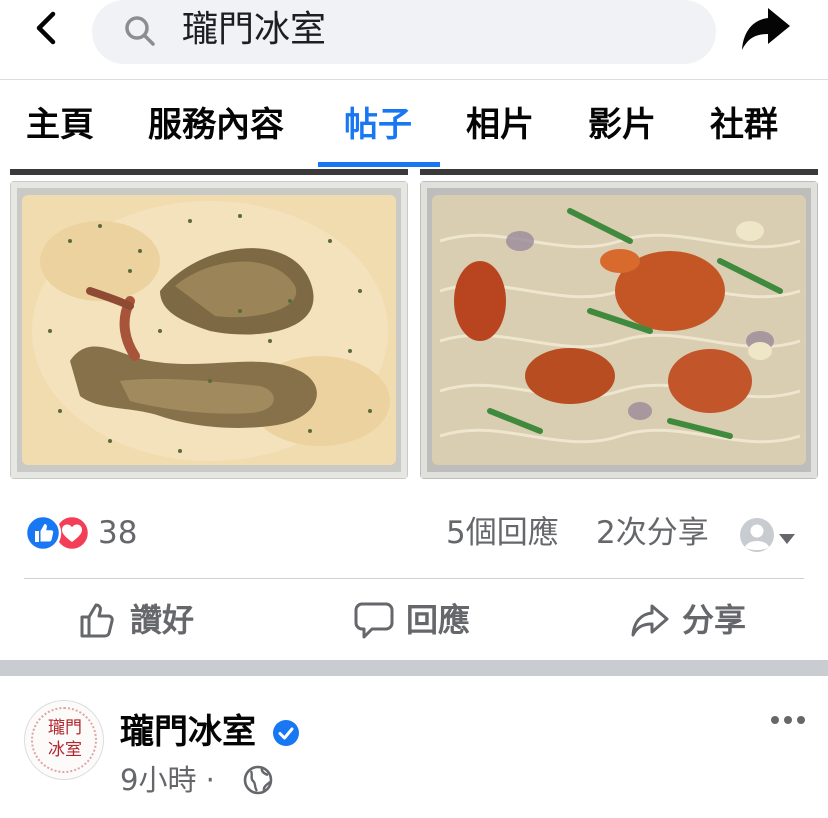 The height and width of the screenshot is (818, 828). What do you see at coordinates (744, 125) in the screenshot?
I see `tab-community: 社群` at bounding box center [744, 125].